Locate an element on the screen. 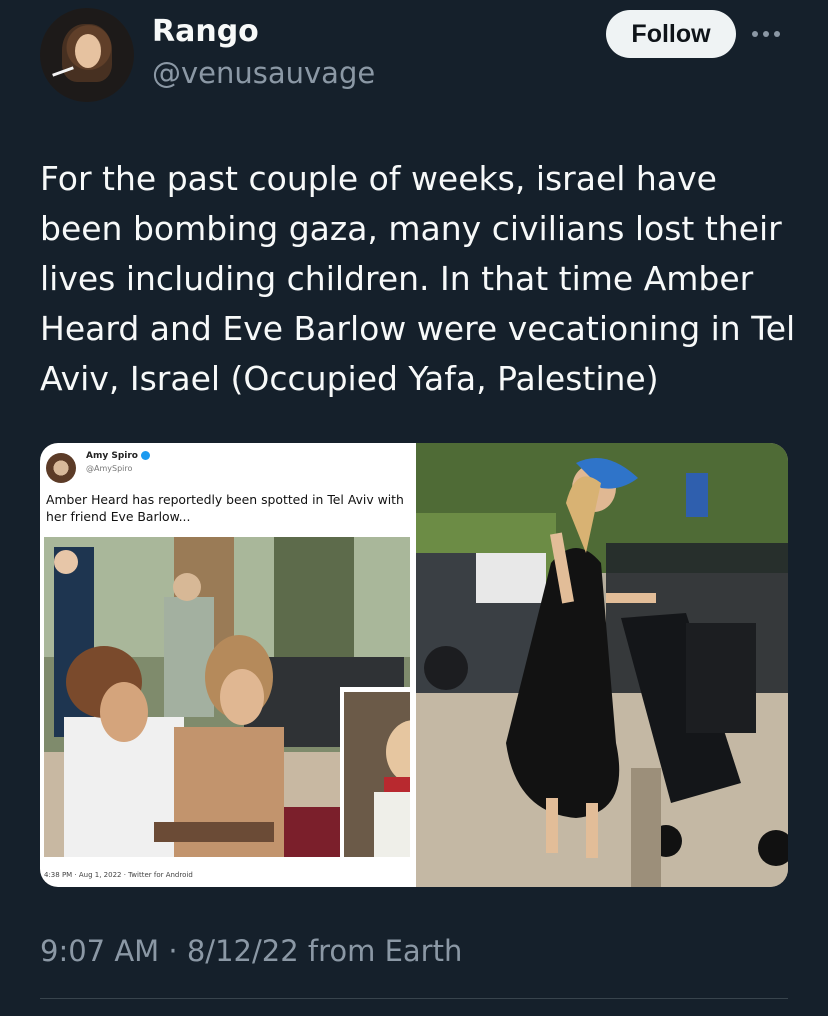 The width and height of the screenshot is (828, 1016). embedded-author-name: Amy Spiro is located at coordinates (118, 456).